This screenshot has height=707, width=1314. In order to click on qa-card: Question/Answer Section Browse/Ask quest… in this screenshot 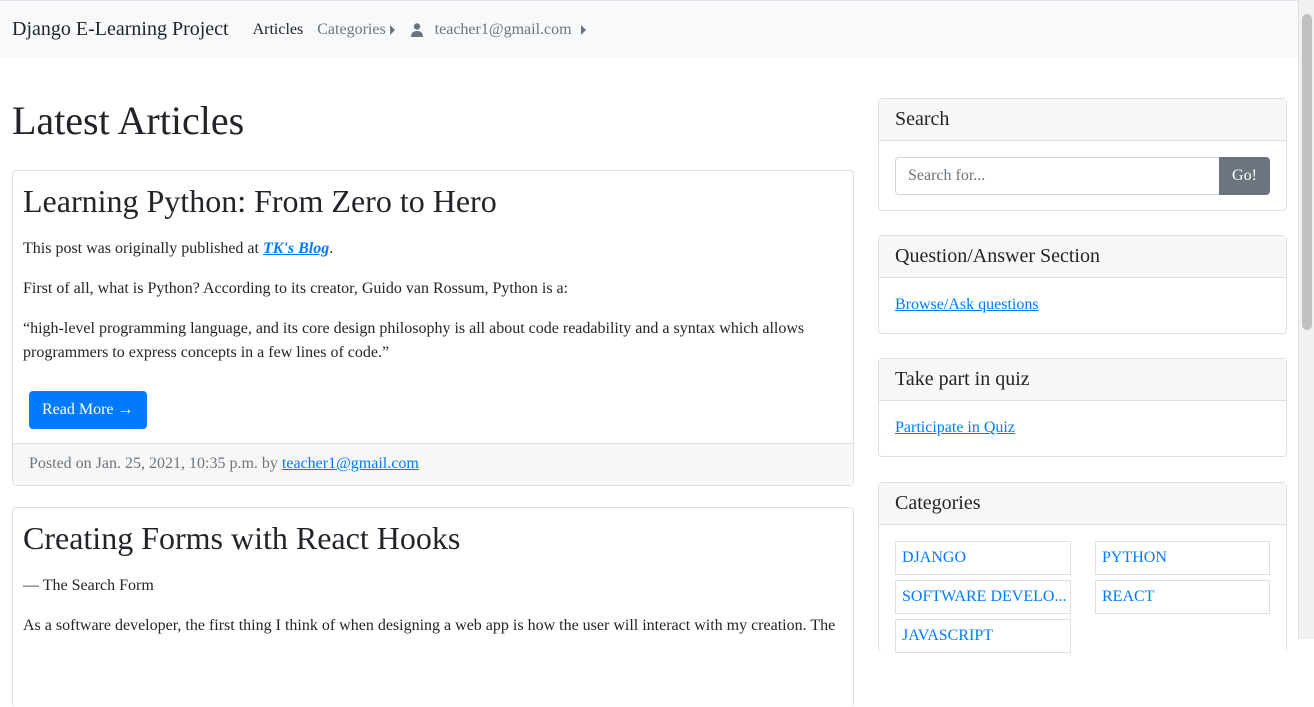, I will do `click(1082, 284)`.